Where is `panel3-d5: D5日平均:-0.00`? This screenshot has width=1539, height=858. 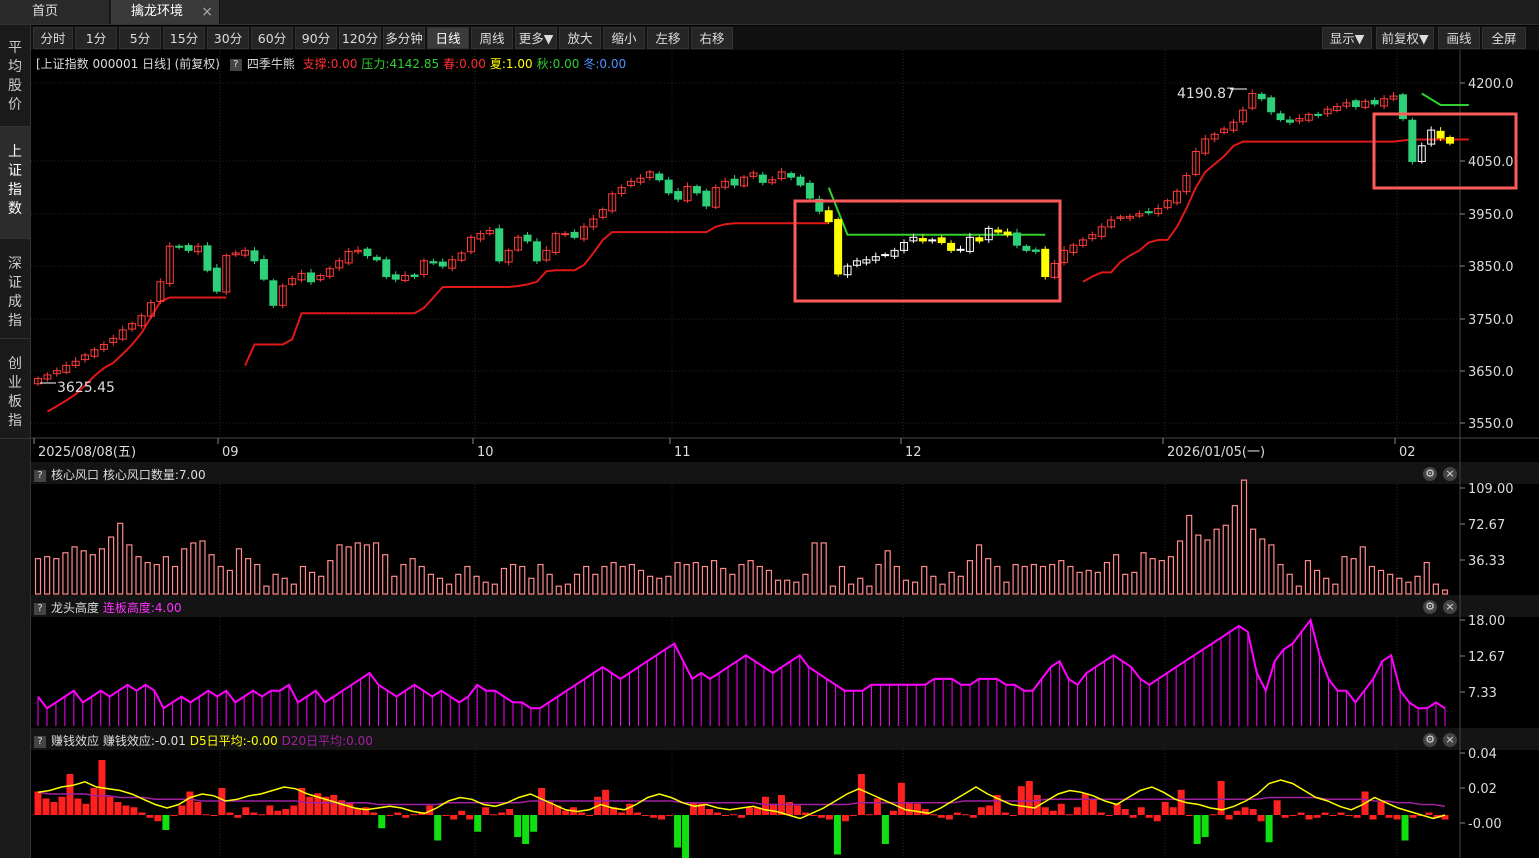 panel3-d5: D5日平均:-0.00 is located at coordinates (233, 741).